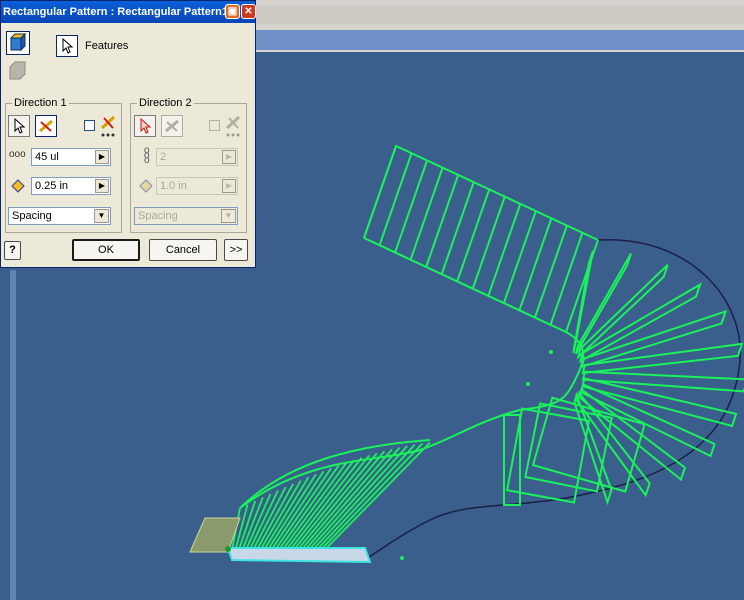  Describe the element at coordinates (183, 250) in the screenshot. I see `cancel-button: Cancel` at that location.